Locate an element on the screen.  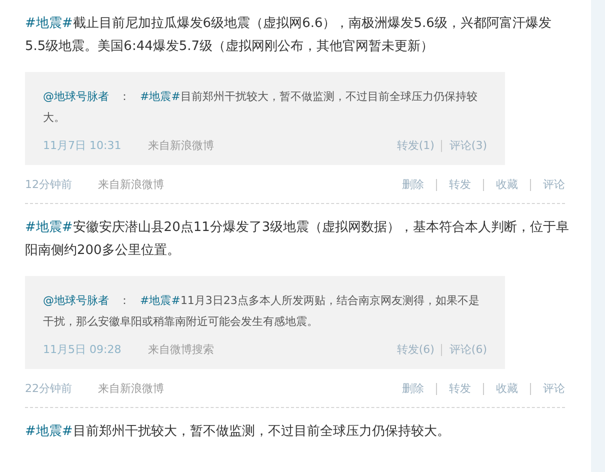
post-text: #地震#截止目前尼加拉瓜爆发6级地震（虚拟网6.6），南极洲爆发5.6级，兴都阿富汗爆发5.5级地震。美国6:44爆发5.7级（虚拟网刚公布，其他官网暂未更新） is located at coordinates (288, 35).